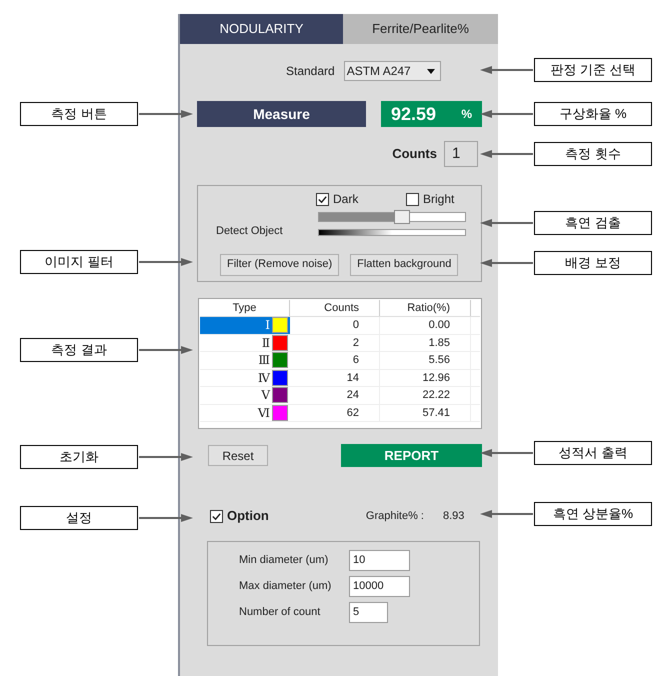  Describe the element at coordinates (248, 516) in the screenshot. I see `option-label: Option` at that location.